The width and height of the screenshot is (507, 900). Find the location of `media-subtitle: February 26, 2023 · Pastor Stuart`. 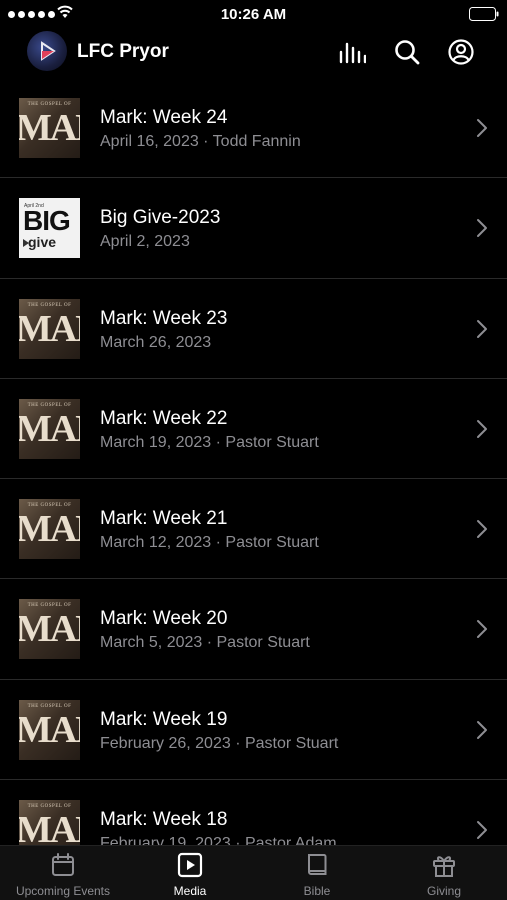

media-subtitle: February 26, 2023 · Pastor Stuart is located at coordinates (219, 743).